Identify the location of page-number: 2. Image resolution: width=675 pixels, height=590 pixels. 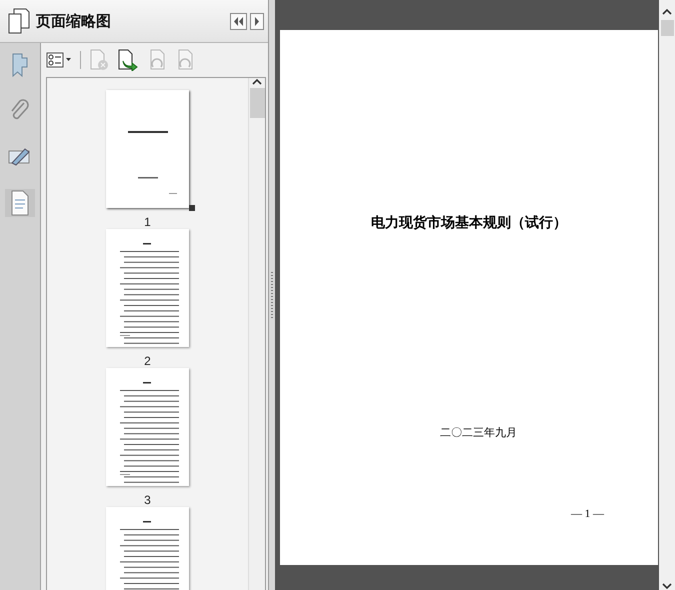
(147, 361).